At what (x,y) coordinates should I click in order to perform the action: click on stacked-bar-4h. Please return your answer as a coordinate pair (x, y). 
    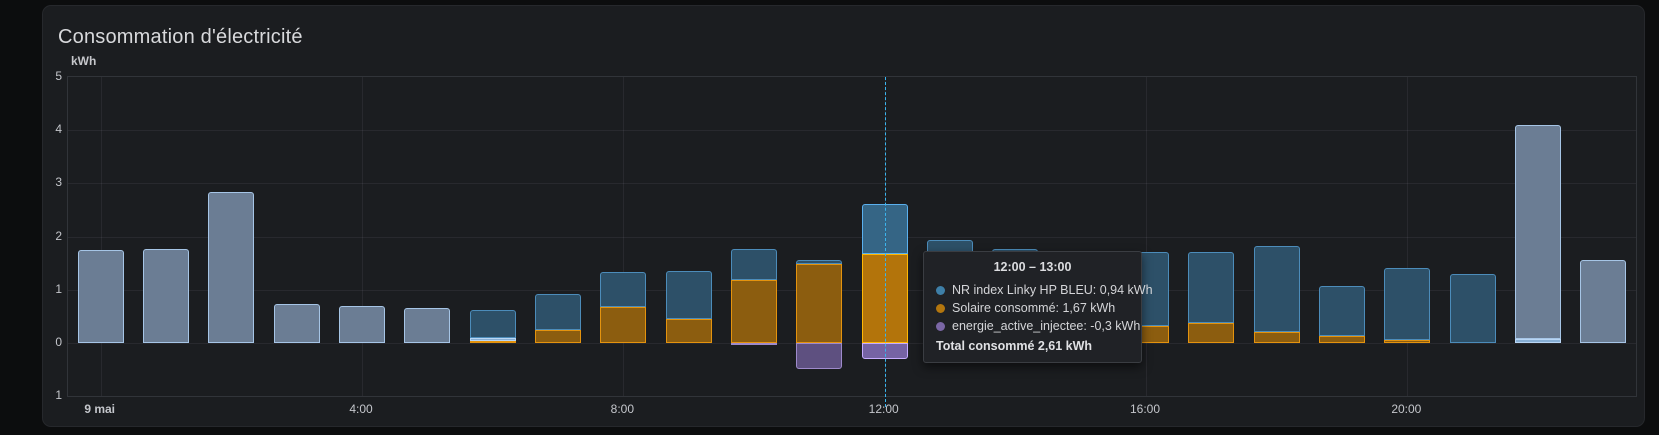
    Looking at the image, I should click on (362, 236).